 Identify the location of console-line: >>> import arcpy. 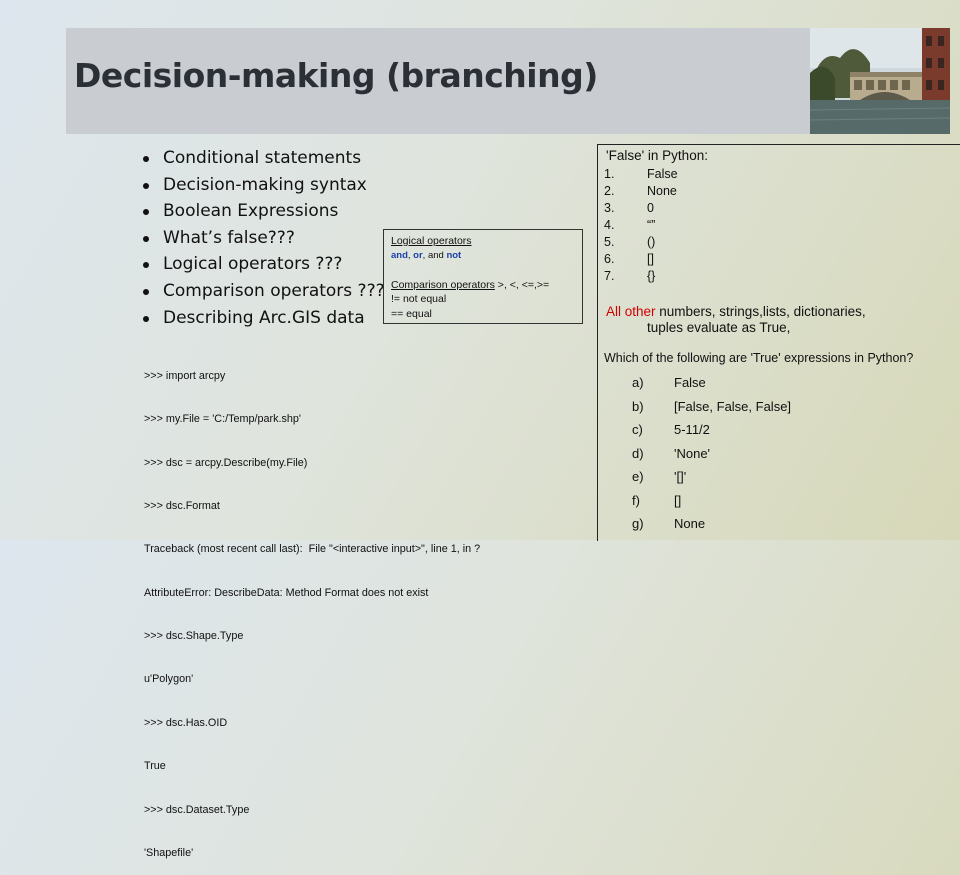
(185, 375).